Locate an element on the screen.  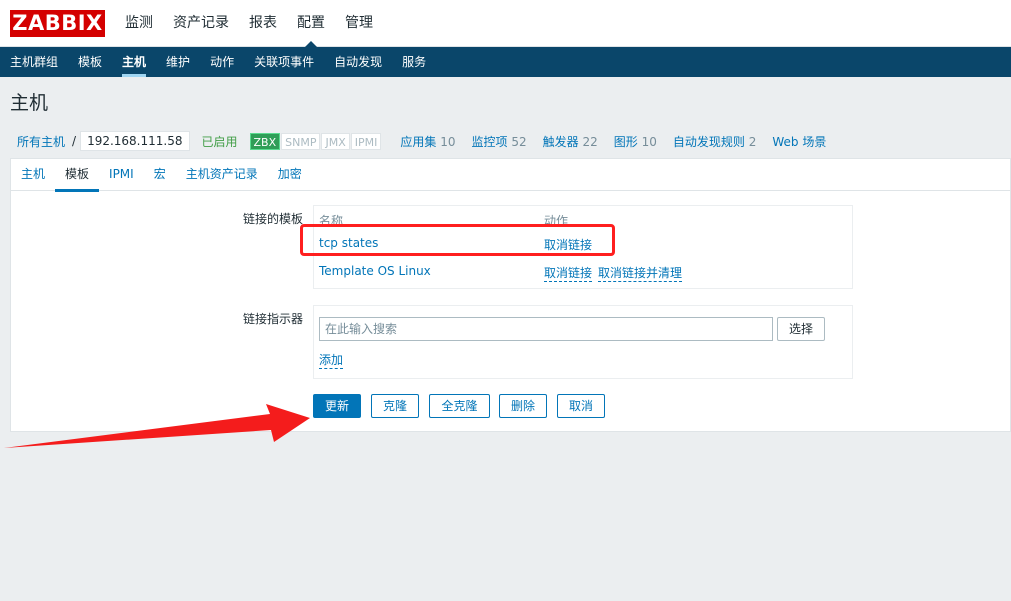
current-host: 192.168.111.58 is located at coordinates (135, 141).